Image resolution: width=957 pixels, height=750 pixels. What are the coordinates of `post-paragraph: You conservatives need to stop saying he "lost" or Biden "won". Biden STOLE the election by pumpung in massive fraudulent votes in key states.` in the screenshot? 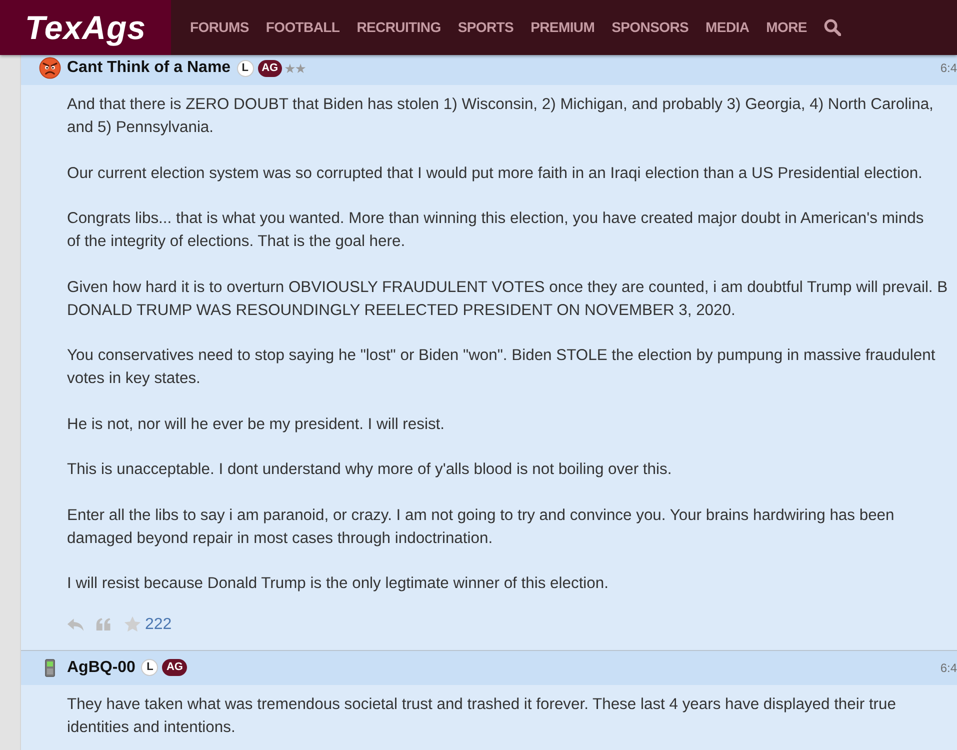 It's located at (501, 367).